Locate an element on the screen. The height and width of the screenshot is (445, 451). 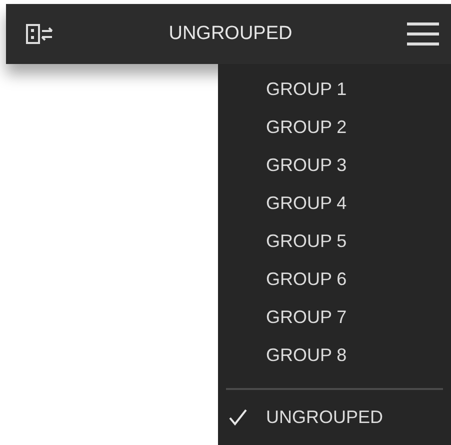
menu-item: GROUP 1 is located at coordinates (334, 89).